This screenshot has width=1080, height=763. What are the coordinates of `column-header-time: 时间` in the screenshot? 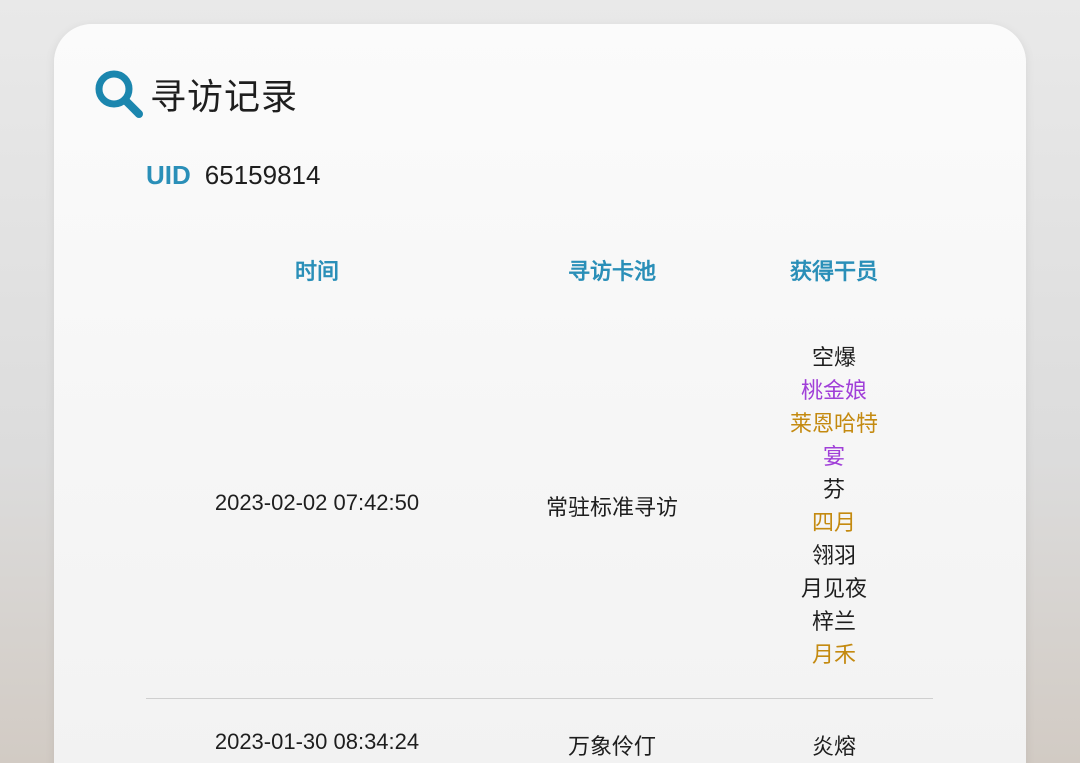 It's located at (316, 272).